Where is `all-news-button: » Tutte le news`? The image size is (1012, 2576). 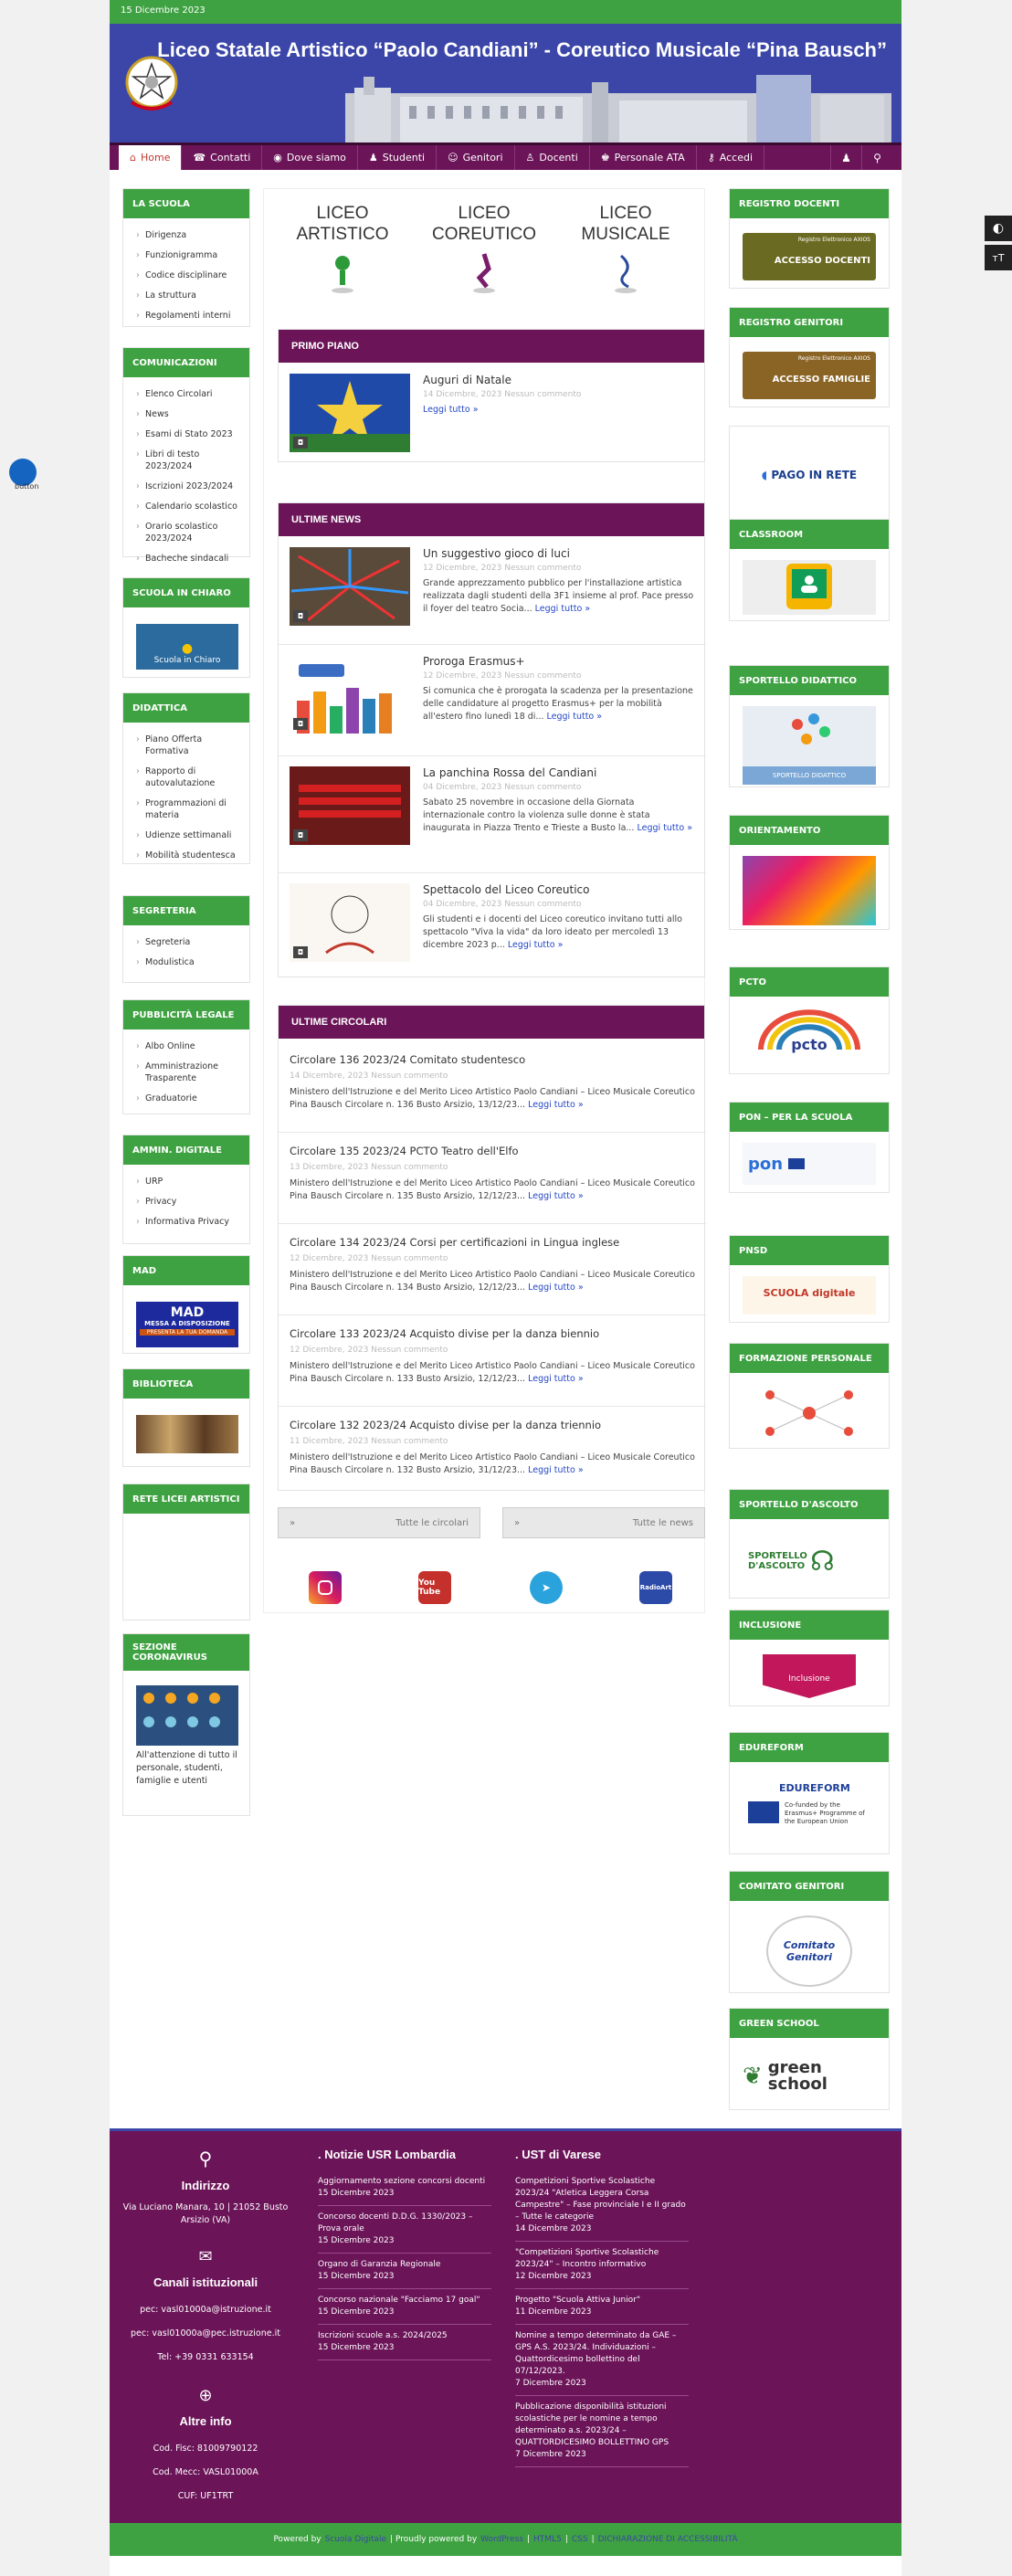
all-news-button: » Tutte le news is located at coordinates (603, 1522).